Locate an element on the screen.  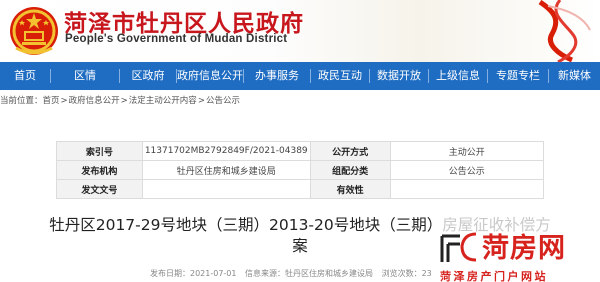
breadcrumb-link-announcements: 公告公示 is located at coordinates (223, 100).